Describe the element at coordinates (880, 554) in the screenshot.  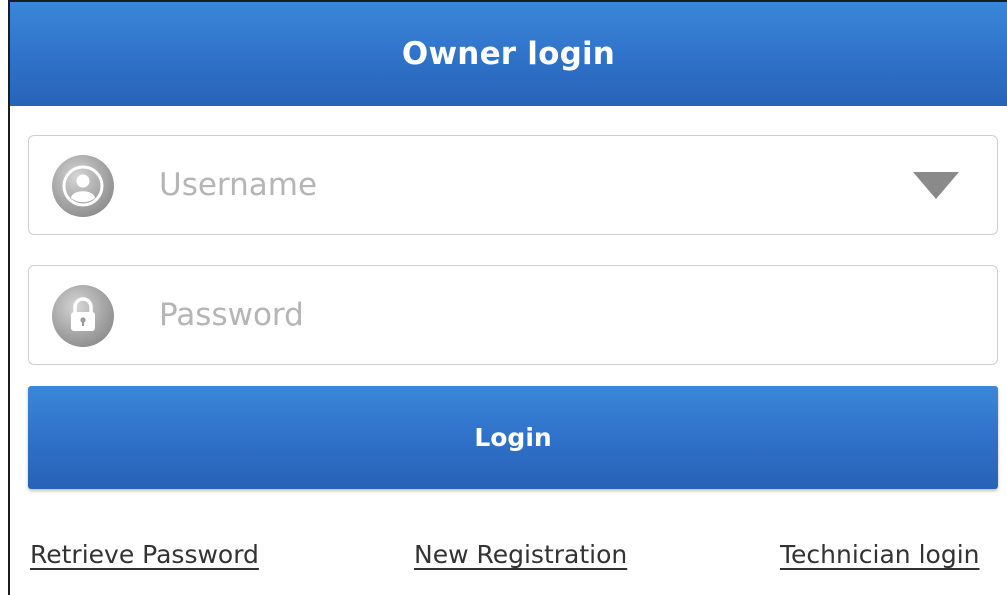
I see `technician-login-link: Technician login` at that location.